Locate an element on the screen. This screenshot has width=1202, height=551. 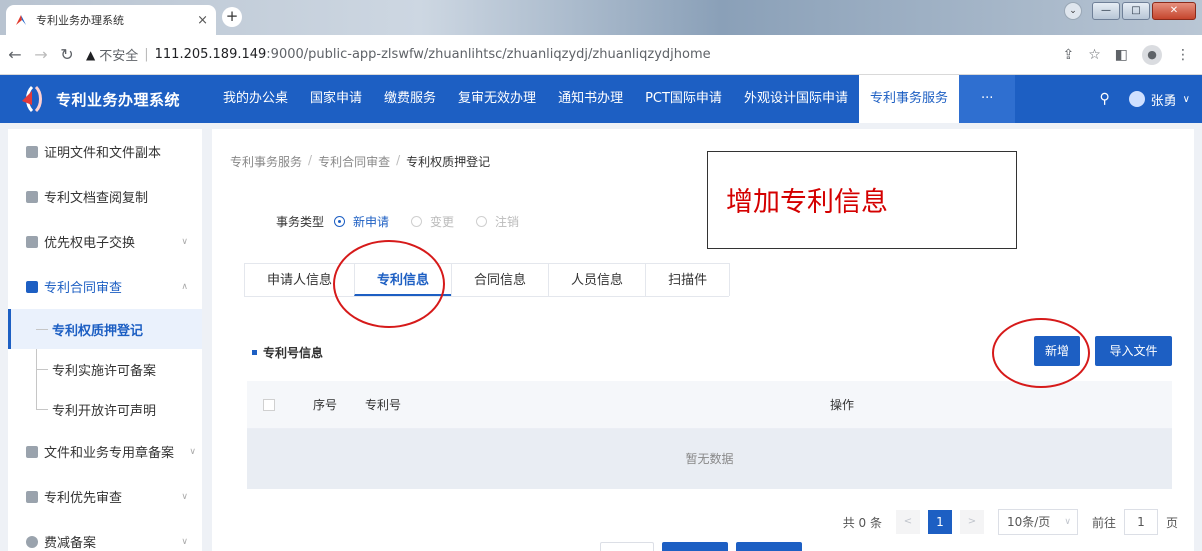
radio-new-application: 新申请 is located at coordinates (361, 221).